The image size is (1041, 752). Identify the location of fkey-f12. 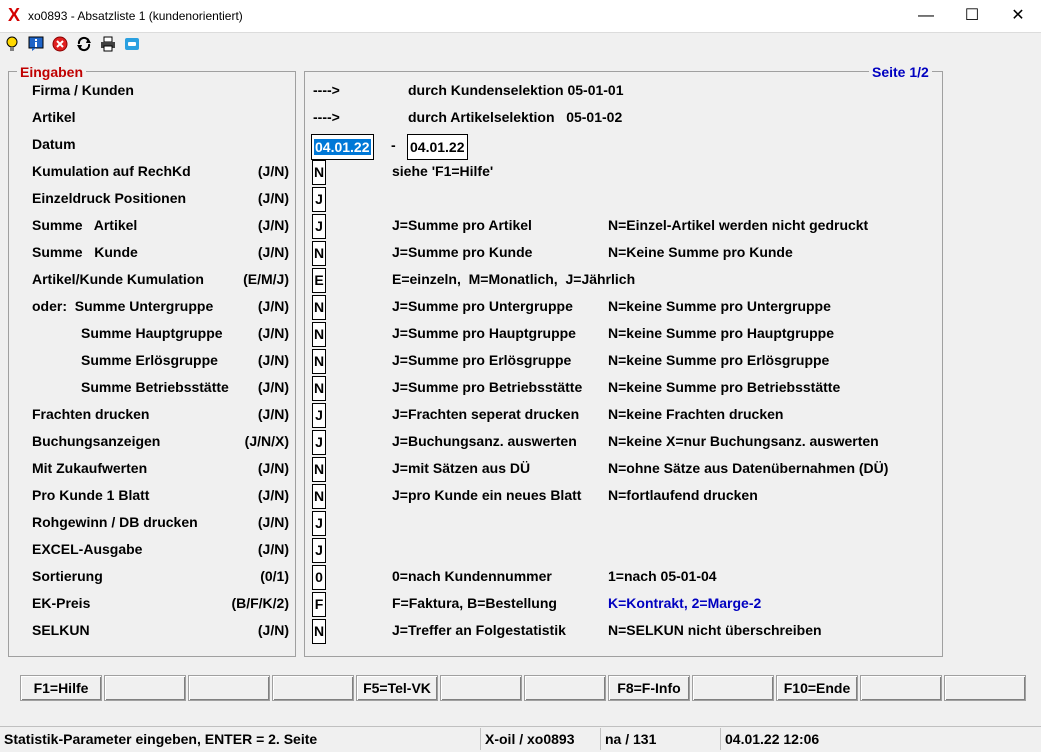
(985, 688).